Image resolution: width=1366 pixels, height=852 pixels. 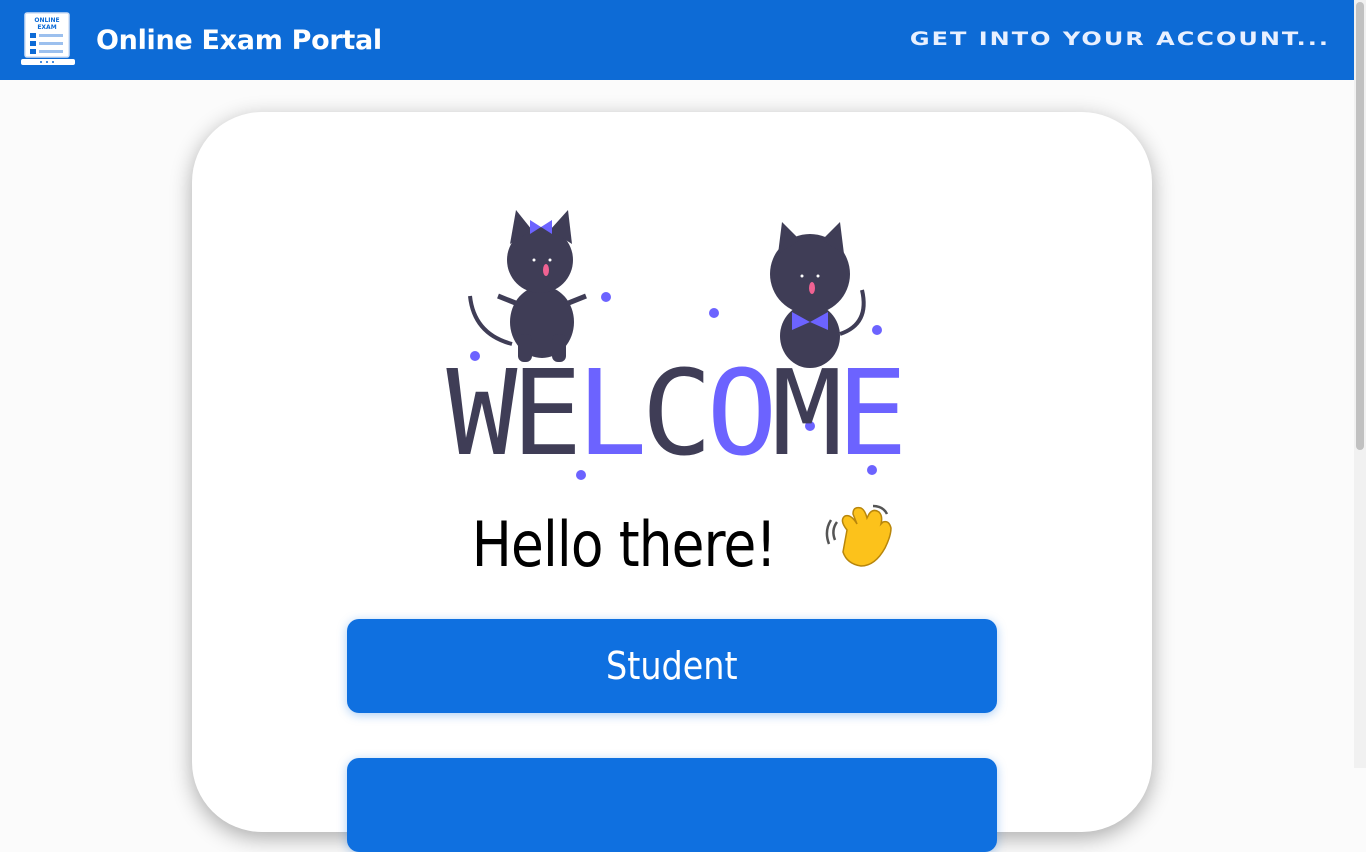 What do you see at coordinates (239, 40) in the screenshot?
I see `app-title: Online Exam Portal` at bounding box center [239, 40].